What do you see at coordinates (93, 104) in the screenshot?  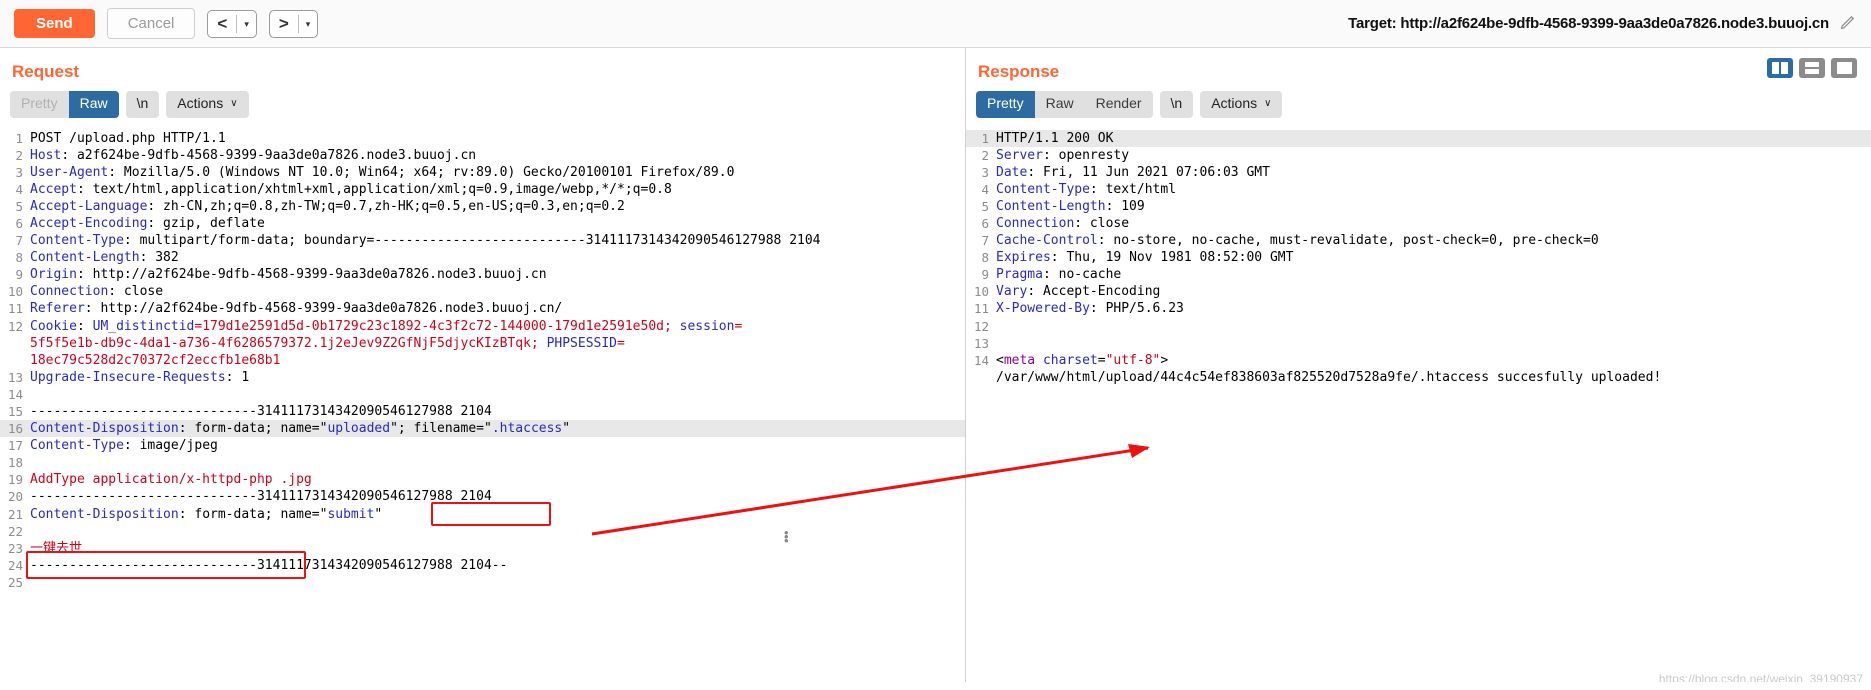 I see `tab-request-raw: Raw` at bounding box center [93, 104].